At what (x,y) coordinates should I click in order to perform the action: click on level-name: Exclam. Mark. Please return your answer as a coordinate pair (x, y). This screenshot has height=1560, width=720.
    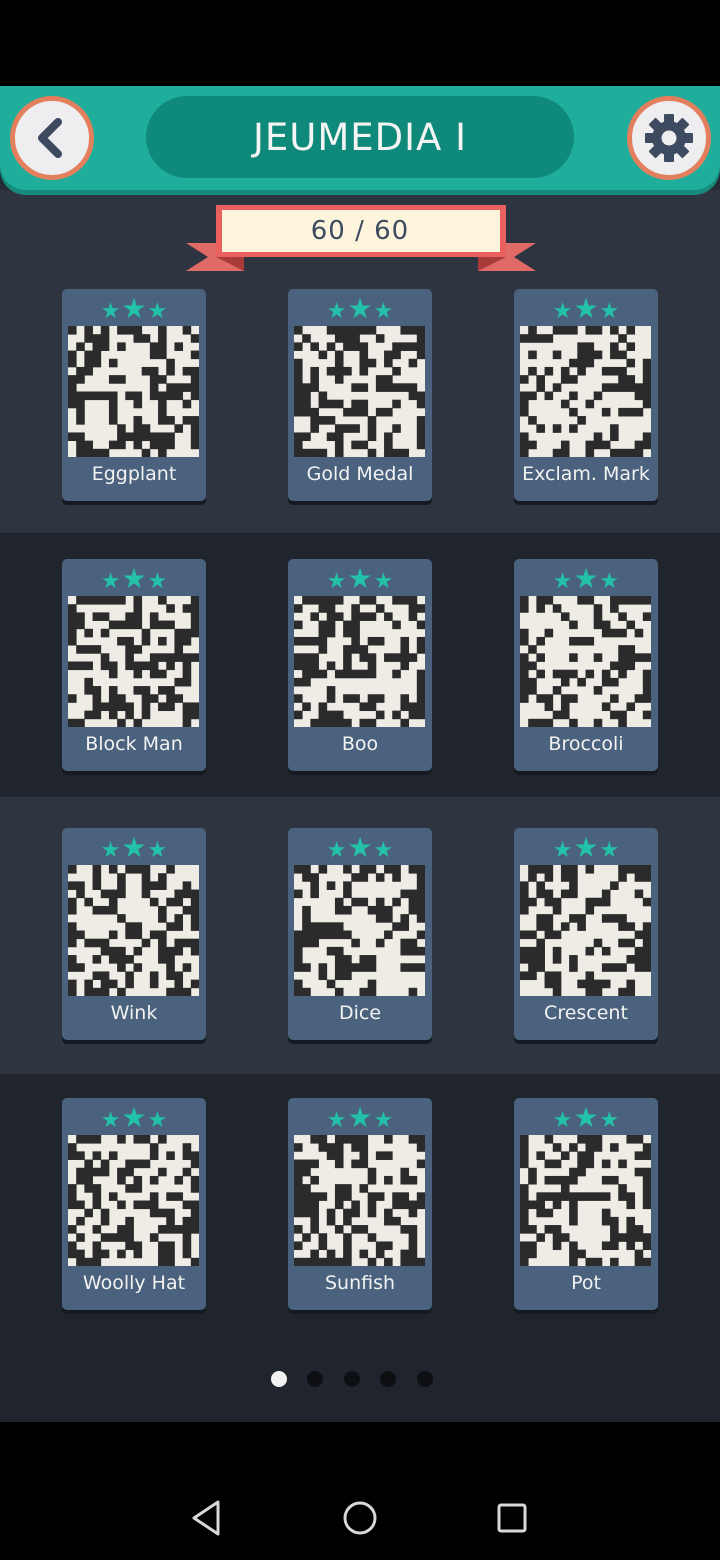
    Looking at the image, I should click on (586, 474).